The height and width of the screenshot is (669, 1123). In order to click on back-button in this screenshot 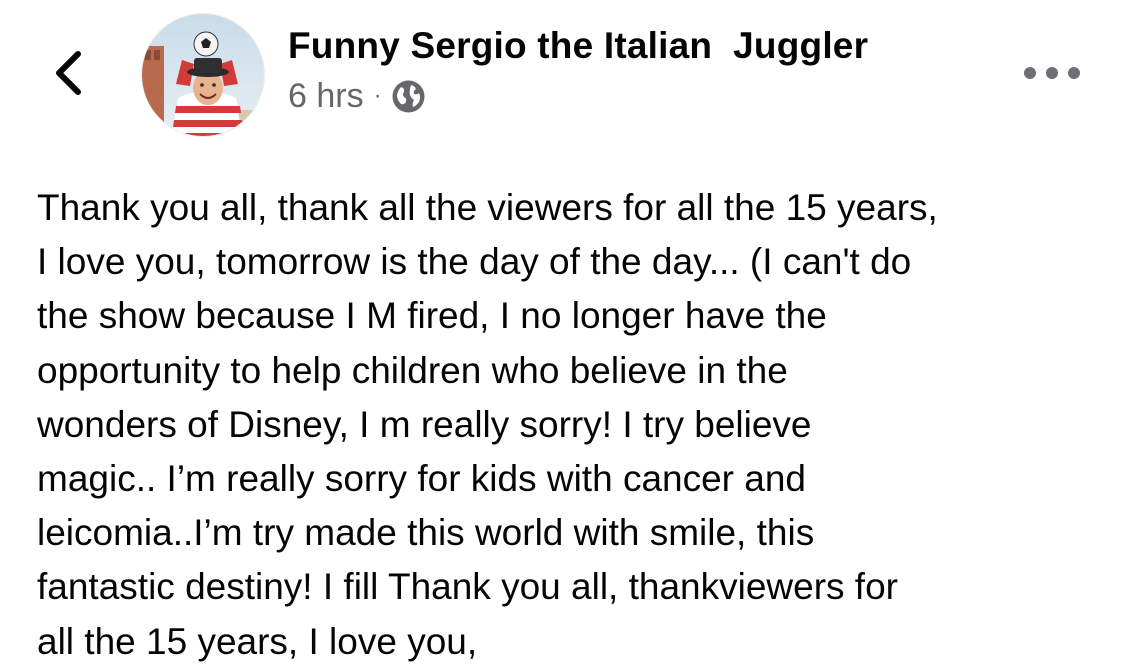, I will do `click(68, 73)`.